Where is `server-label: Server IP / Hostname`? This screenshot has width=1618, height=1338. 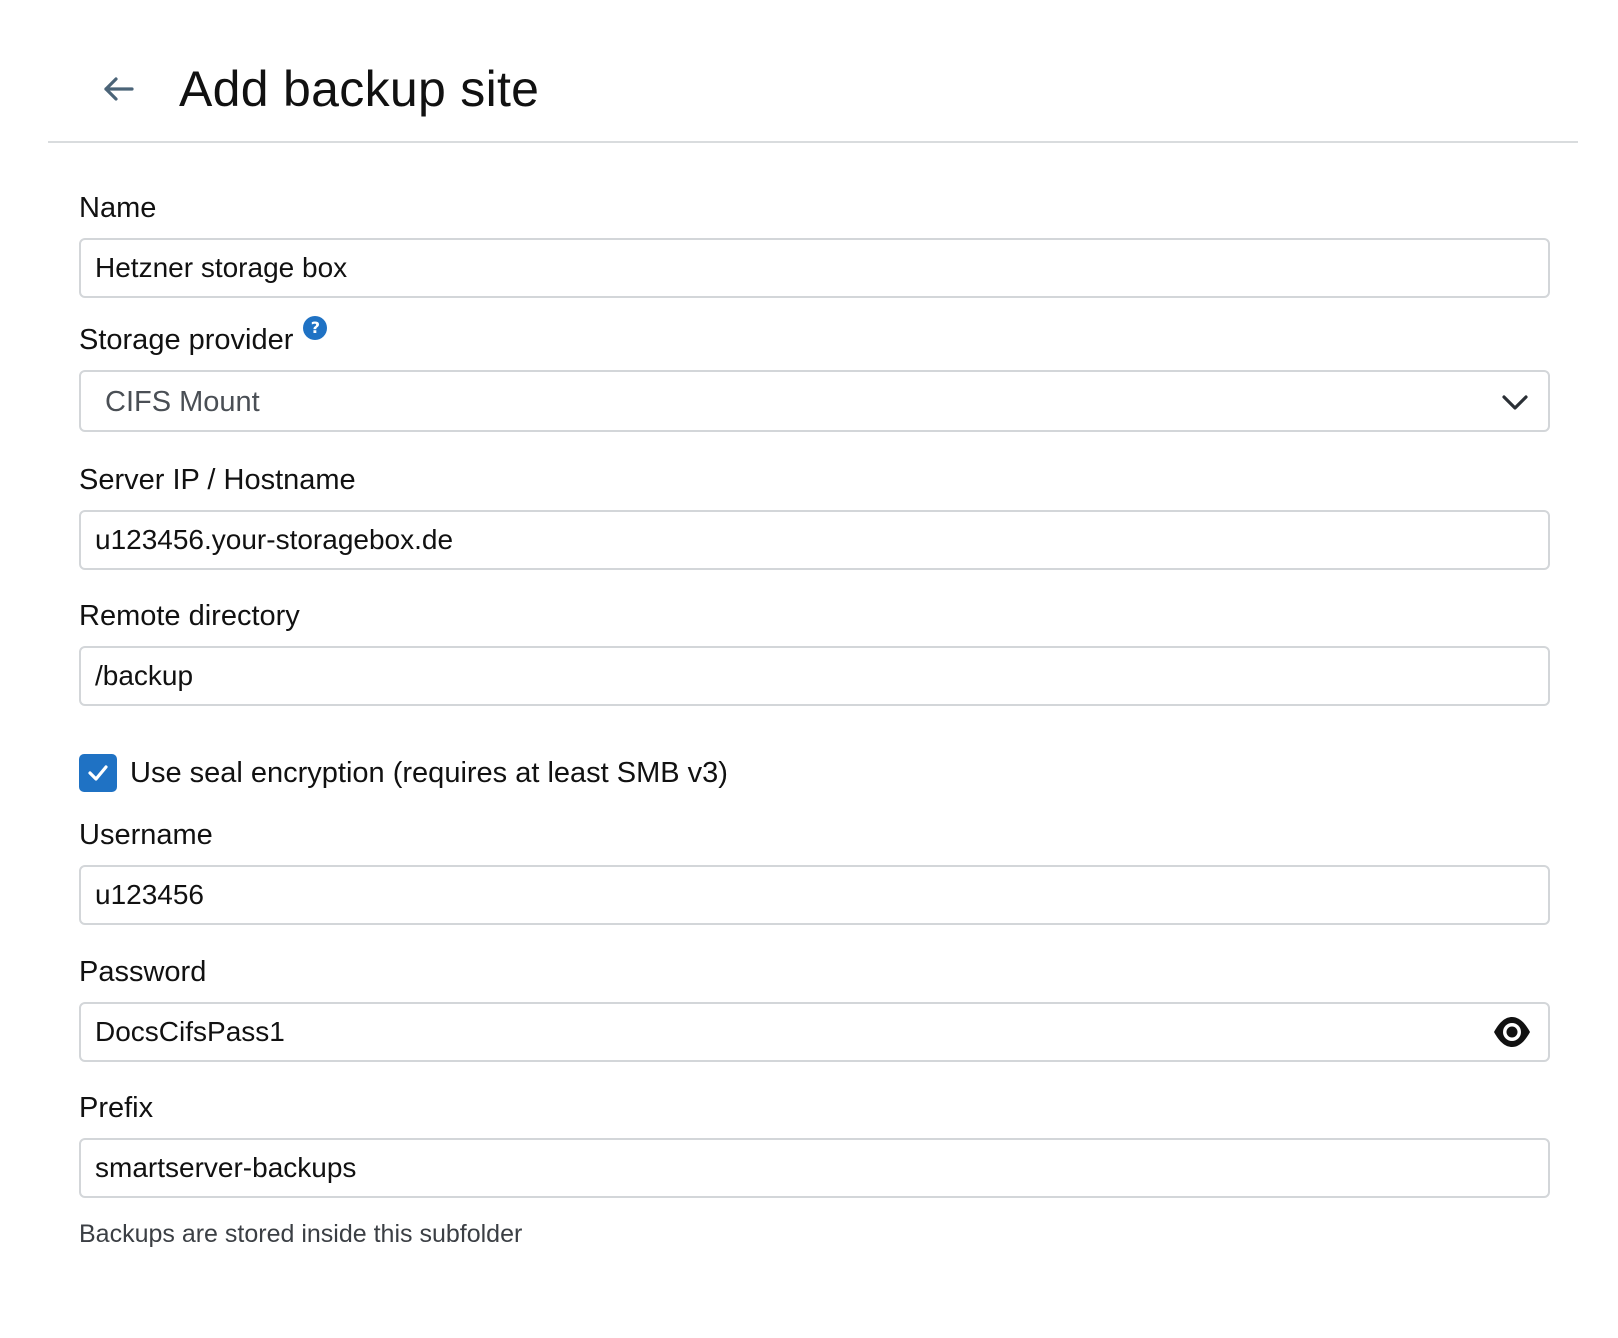 server-label: Server IP / Hostname is located at coordinates (217, 480).